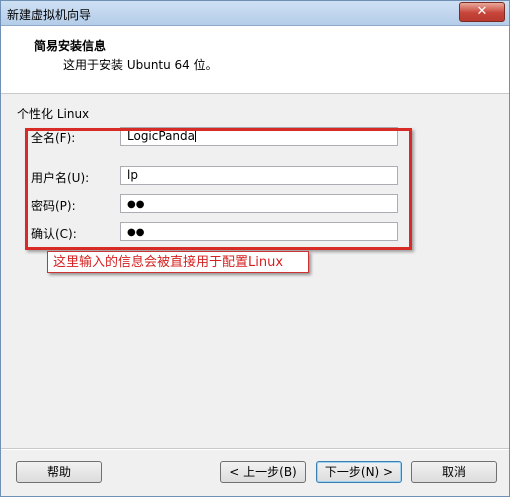  I want to click on close-button: ✕, so click(482, 12).